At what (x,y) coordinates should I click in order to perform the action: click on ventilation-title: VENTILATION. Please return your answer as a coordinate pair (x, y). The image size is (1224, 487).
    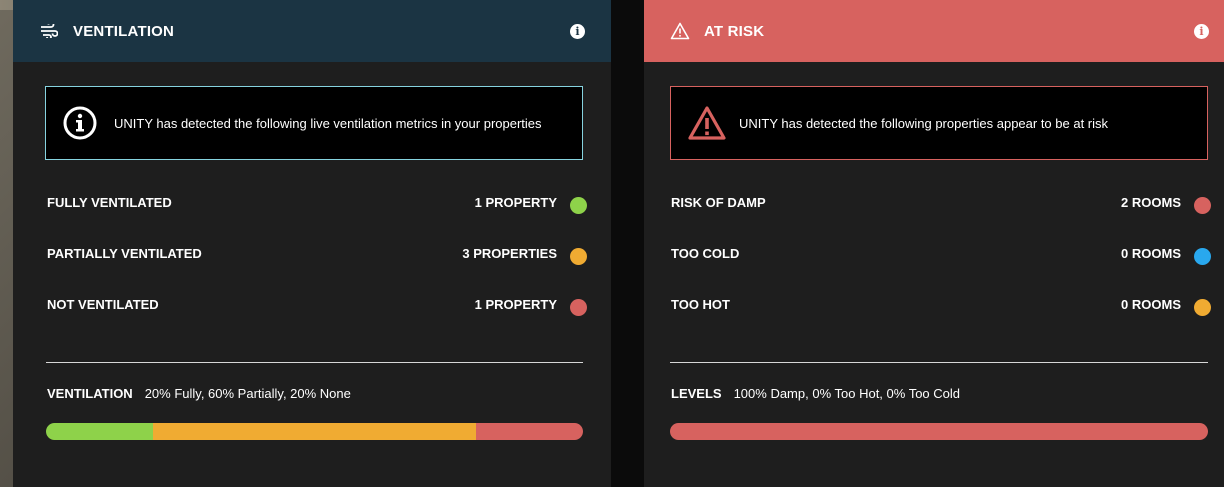
    Looking at the image, I should click on (124, 31).